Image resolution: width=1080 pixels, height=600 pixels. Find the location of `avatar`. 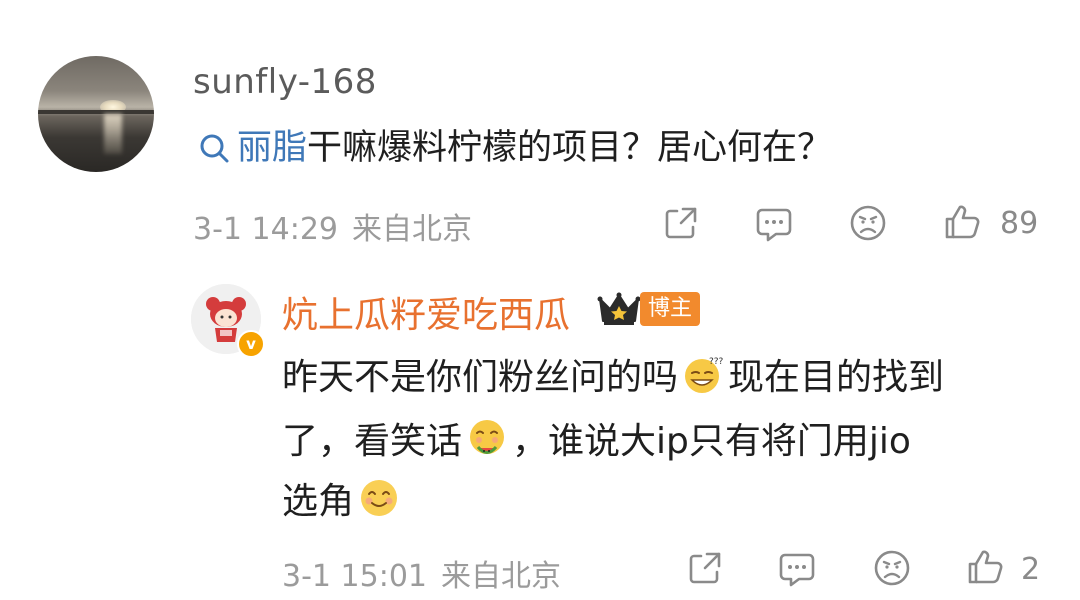

avatar is located at coordinates (96, 114).